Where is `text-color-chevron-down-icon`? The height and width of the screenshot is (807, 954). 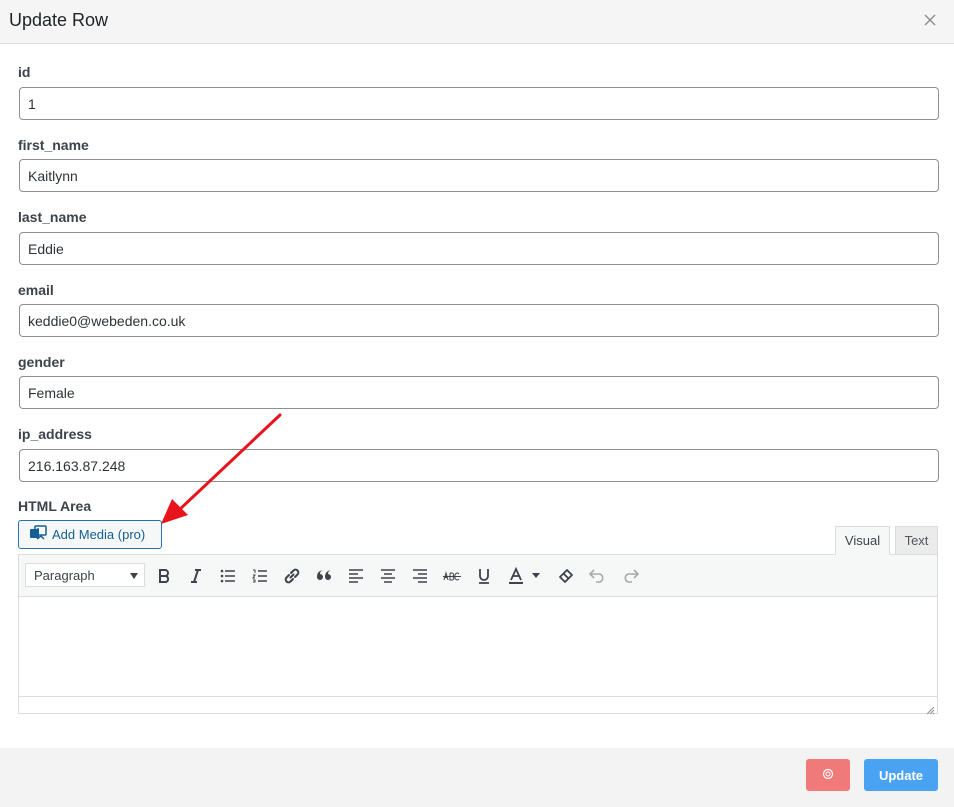 text-color-chevron-down-icon is located at coordinates (536, 576).